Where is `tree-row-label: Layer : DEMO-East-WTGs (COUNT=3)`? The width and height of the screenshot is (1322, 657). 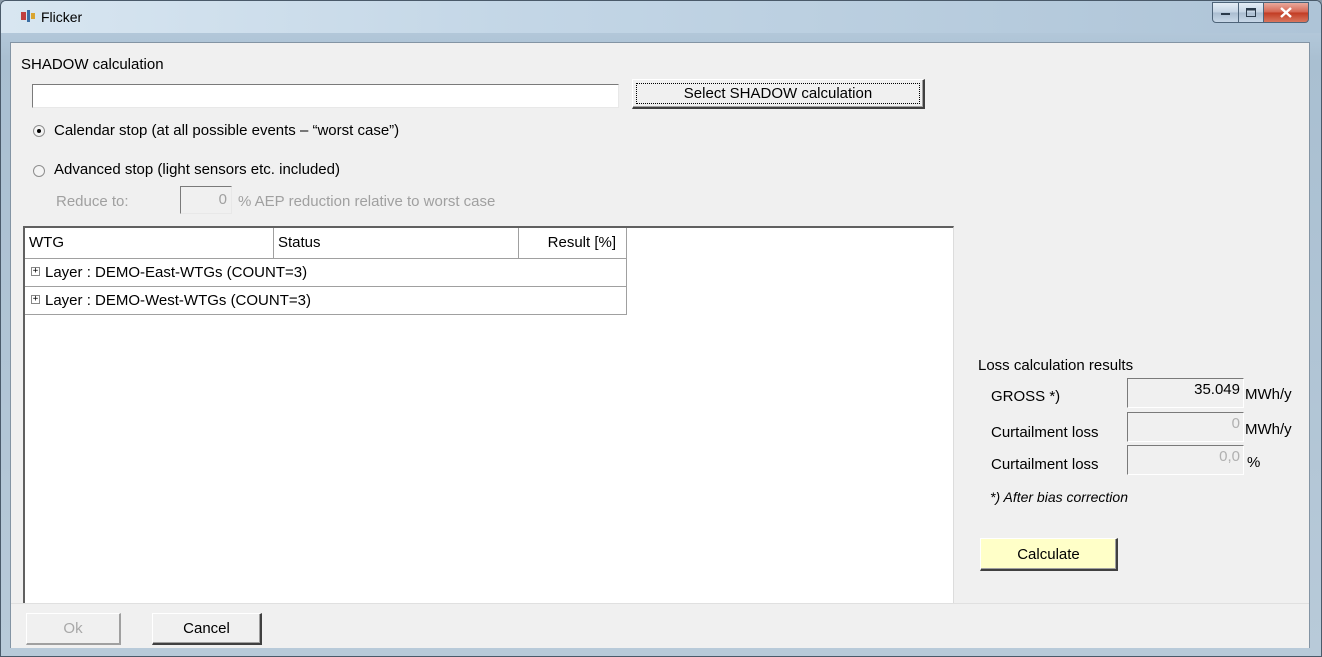 tree-row-label: Layer : DEMO-East-WTGs (COUNT=3) is located at coordinates (176, 272).